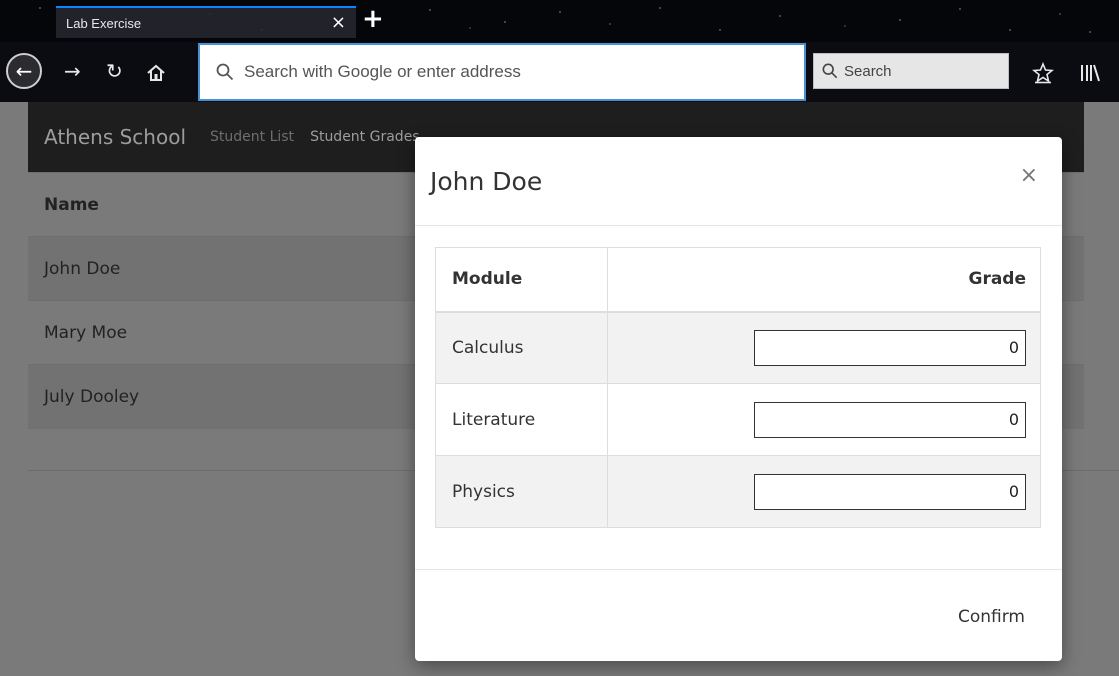  What do you see at coordinates (521, 280) in the screenshot?
I see `column-header-module: Module` at bounding box center [521, 280].